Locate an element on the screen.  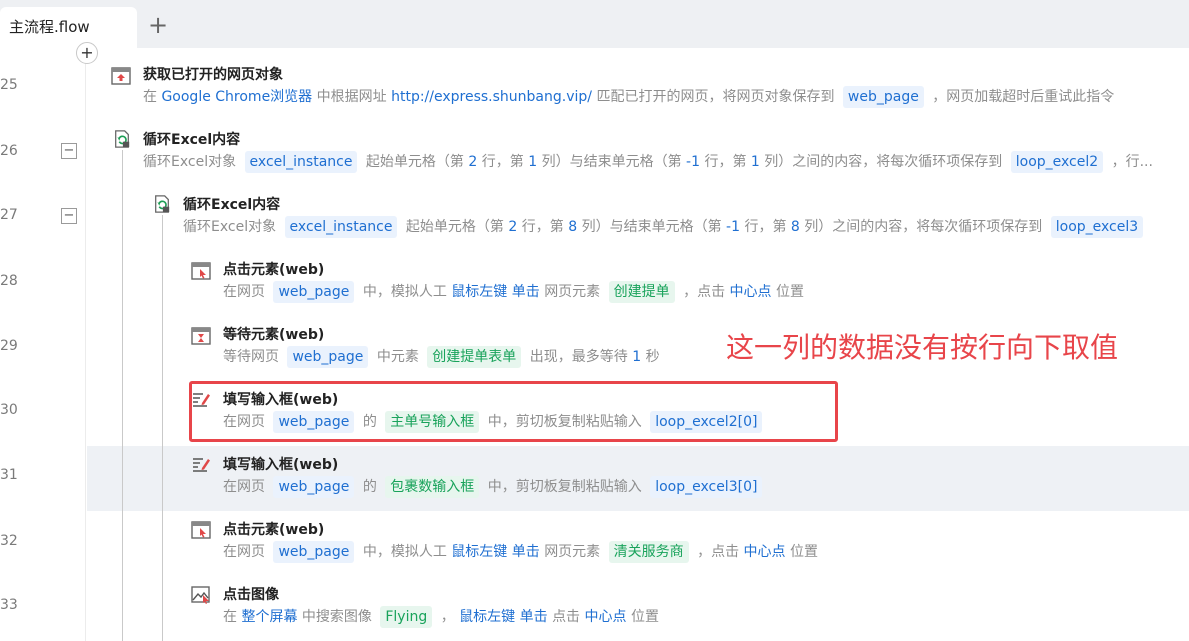
variable-tag: loop_excel2 is located at coordinates (1057, 162).